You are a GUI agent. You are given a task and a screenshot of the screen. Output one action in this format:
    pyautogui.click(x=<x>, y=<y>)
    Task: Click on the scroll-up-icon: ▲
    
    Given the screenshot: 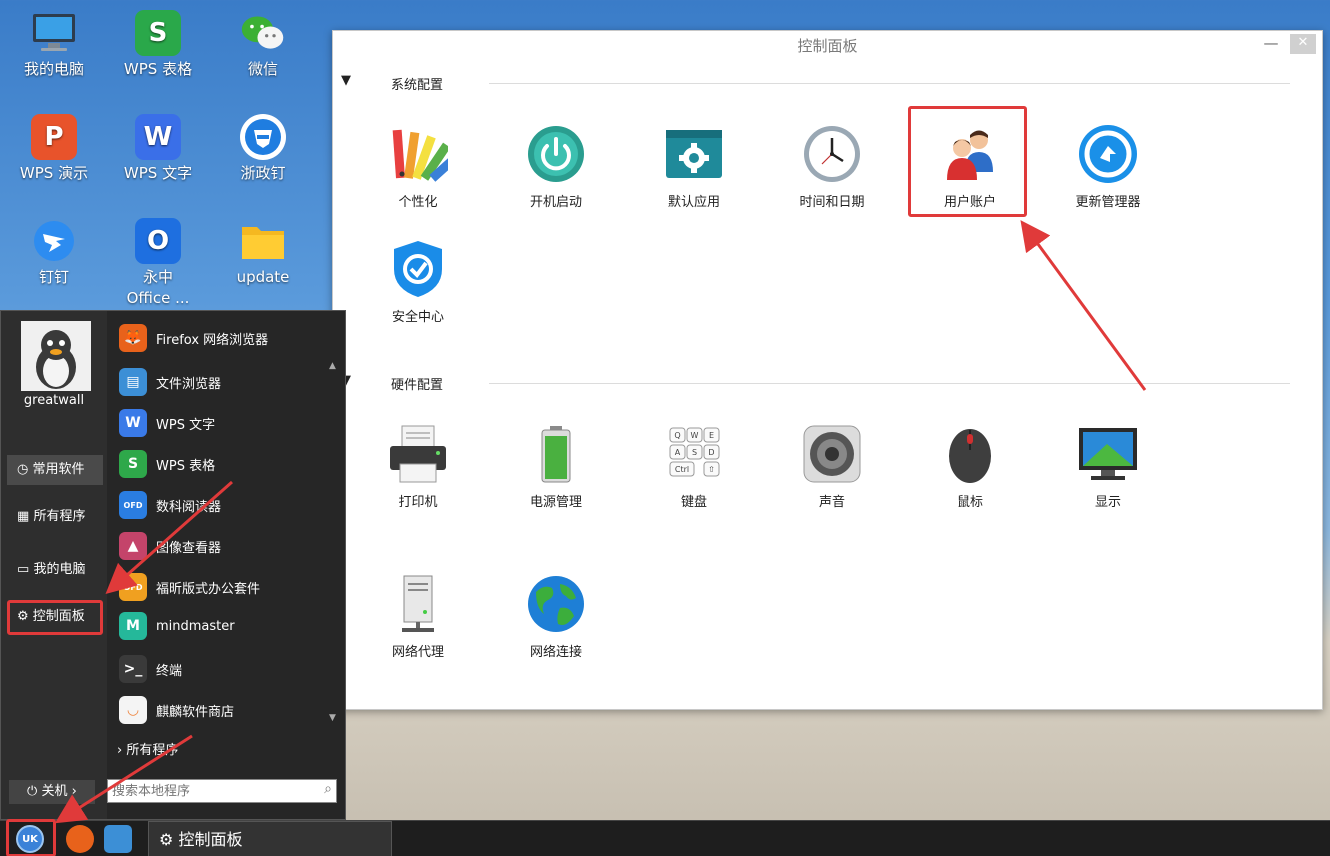 What is the action you would take?
    pyautogui.click(x=332, y=366)
    